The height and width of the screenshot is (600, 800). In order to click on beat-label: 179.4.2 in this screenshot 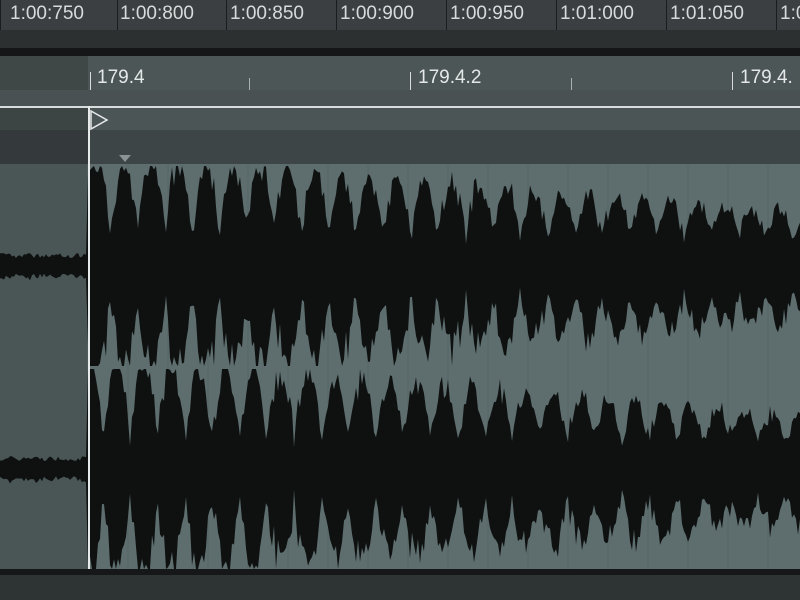, I will do `click(450, 77)`.